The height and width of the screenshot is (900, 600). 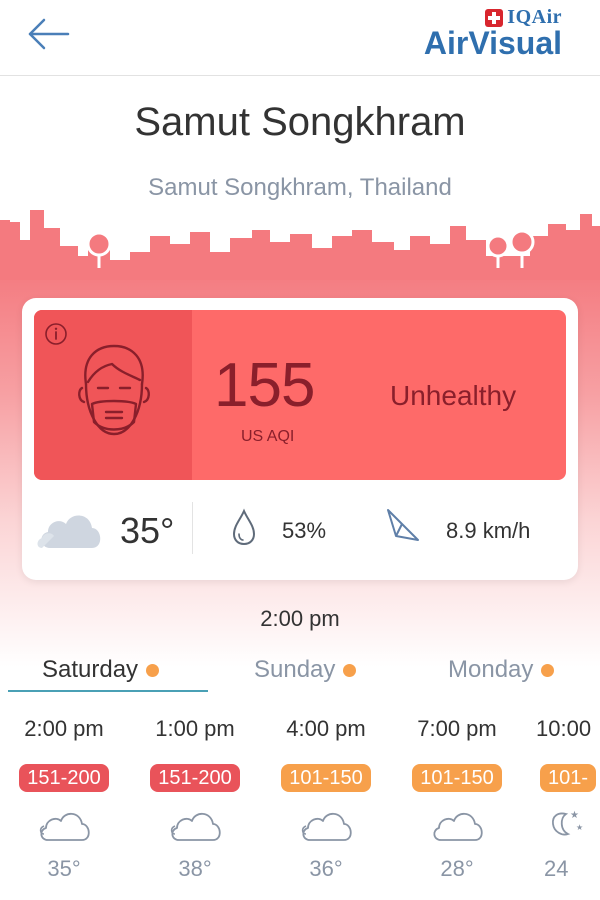 I want to click on skyline-illustration, so click(x=300, y=245).